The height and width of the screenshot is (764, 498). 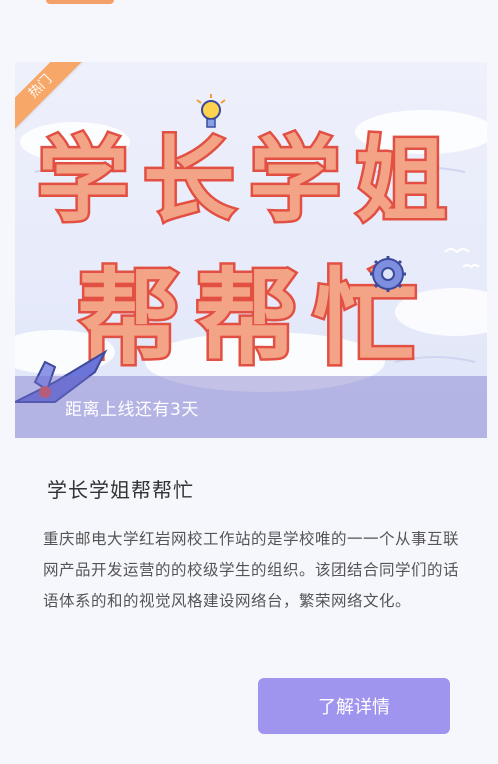 I want to click on headline-row-1: 学 长 学 姐, so click(x=242, y=181).